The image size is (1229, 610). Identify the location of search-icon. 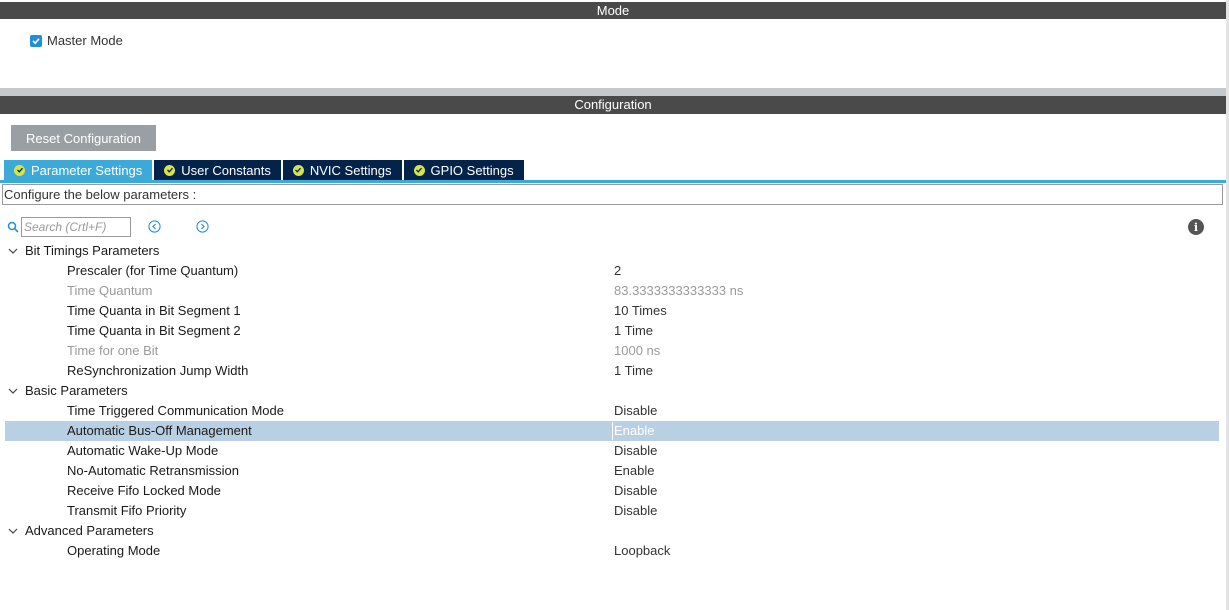
(13, 228).